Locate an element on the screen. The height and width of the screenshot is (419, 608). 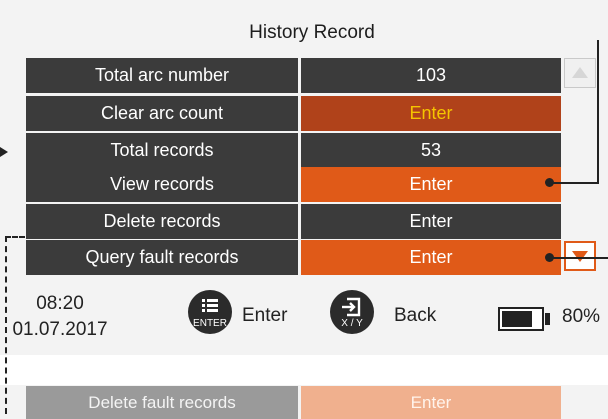
back-key-label: Back is located at coordinates (415, 315).